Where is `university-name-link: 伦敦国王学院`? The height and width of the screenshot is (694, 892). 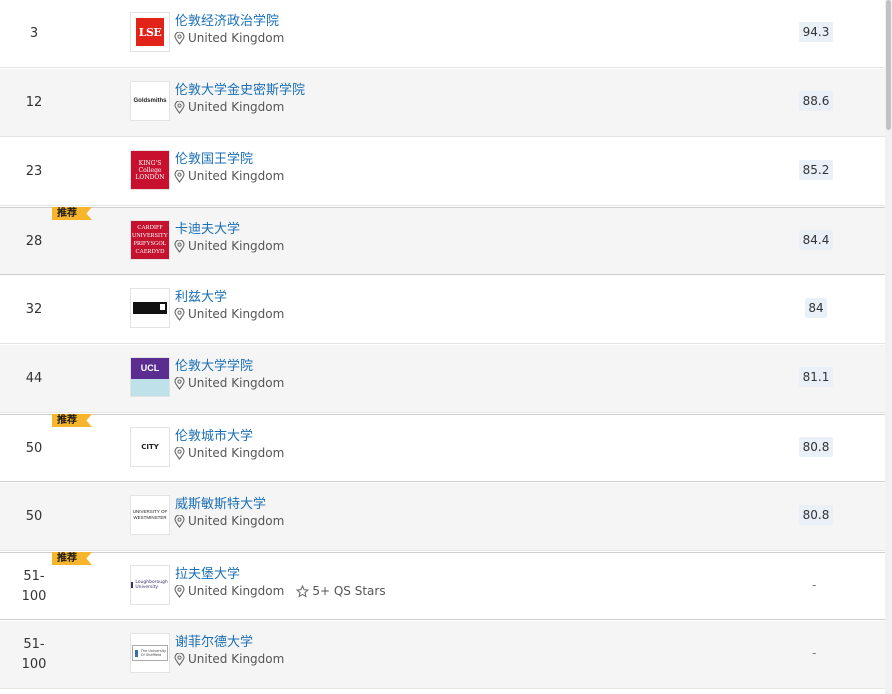 university-name-link: 伦敦国王学院 is located at coordinates (214, 157).